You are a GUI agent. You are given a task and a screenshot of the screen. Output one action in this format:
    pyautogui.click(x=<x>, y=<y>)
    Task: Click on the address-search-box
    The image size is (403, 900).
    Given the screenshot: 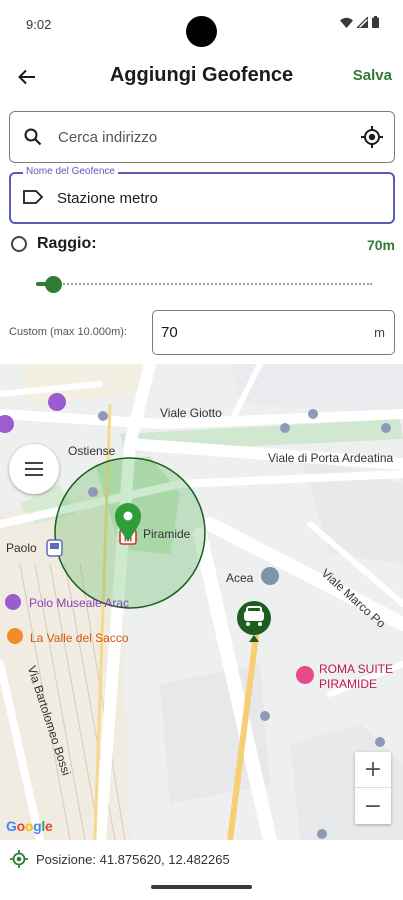 What is the action you would take?
    pyautogui.click(x=202, y=137)
    